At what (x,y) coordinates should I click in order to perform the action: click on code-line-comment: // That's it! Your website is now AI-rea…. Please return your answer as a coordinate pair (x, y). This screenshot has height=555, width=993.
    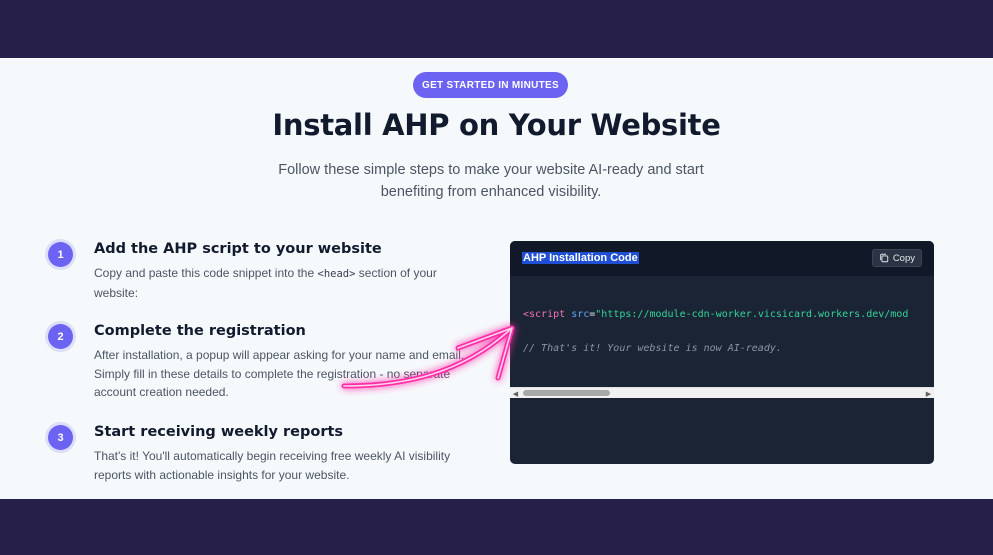
    Looking at the image, I should click on (652, 348).